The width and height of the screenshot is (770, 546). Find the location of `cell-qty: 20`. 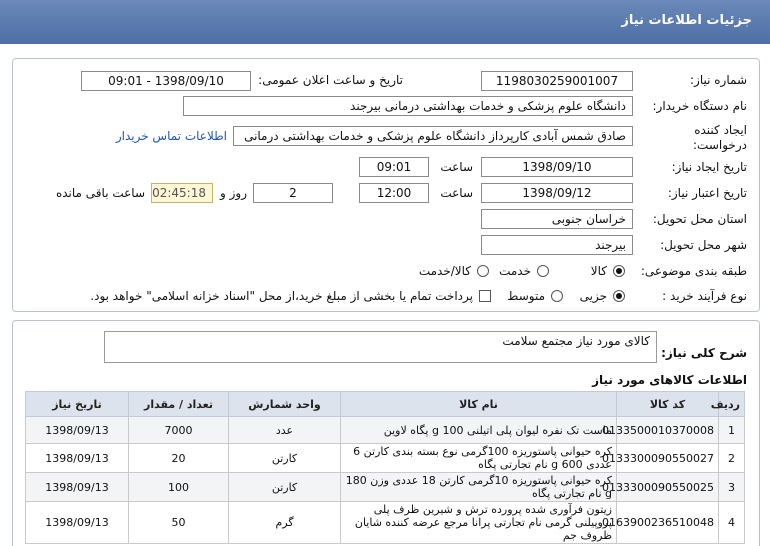

cell-qty: 20 is located at coordinates (178, 458).